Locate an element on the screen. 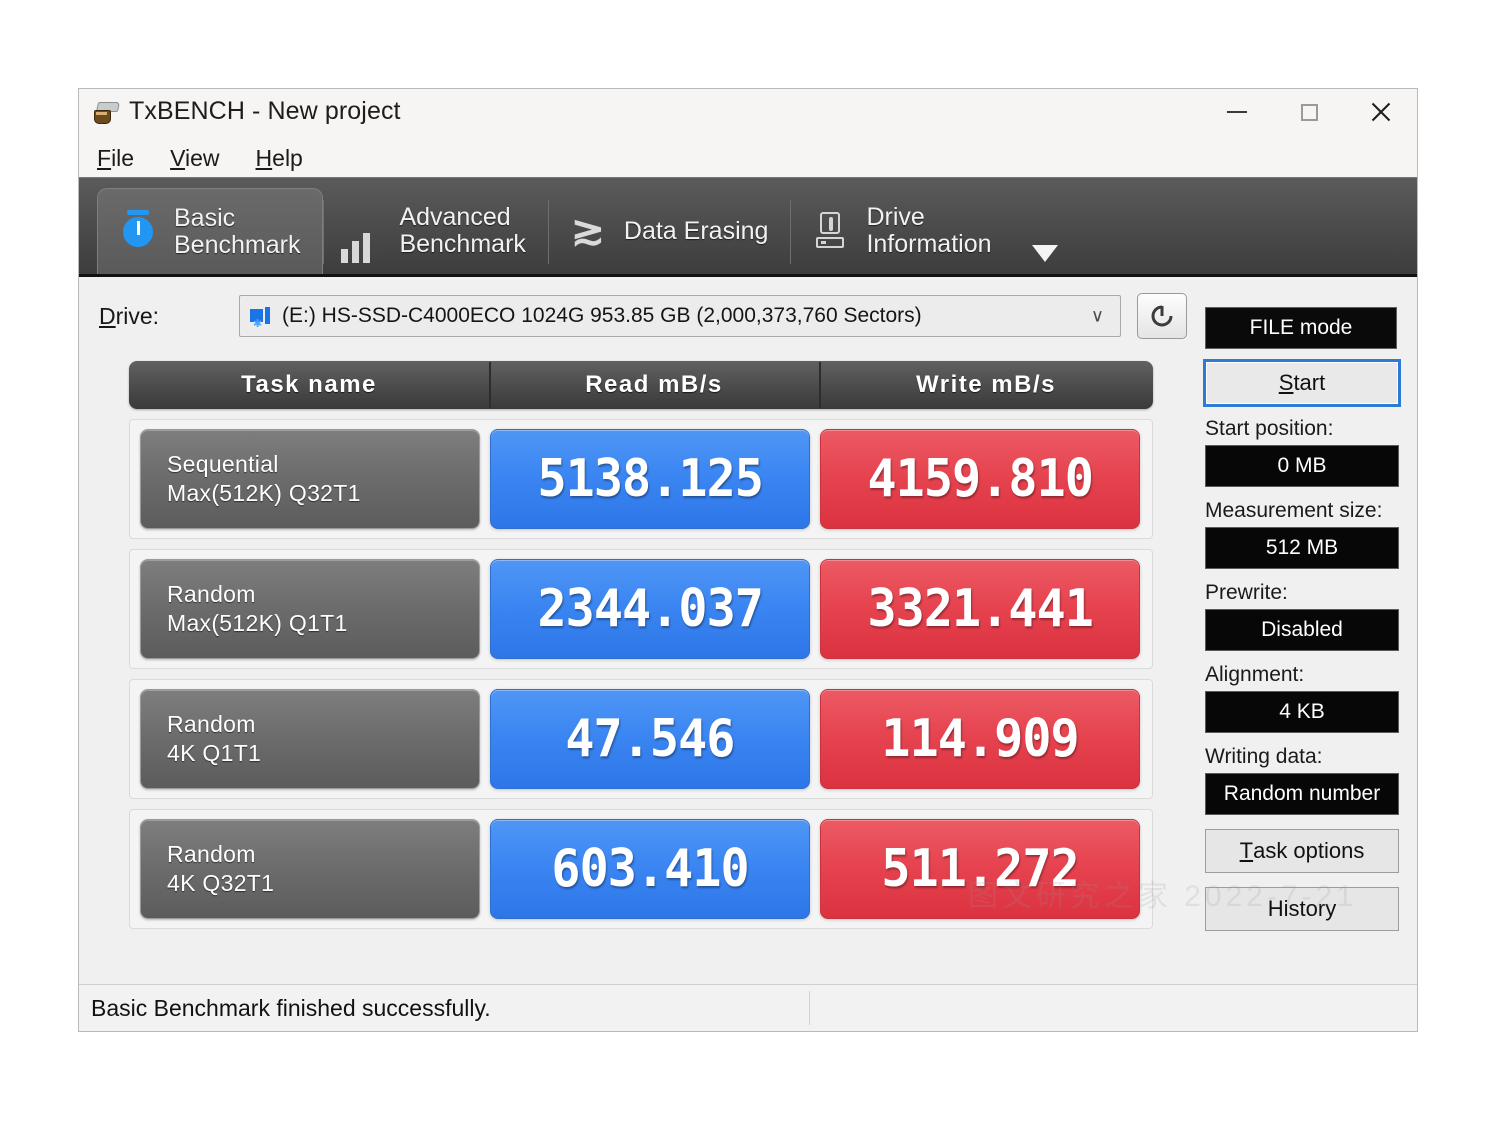 Image resolution: width=1500 pixels, height=1125 pixels. prewrite-value: Disabled is located at coordinates (1302, 630).